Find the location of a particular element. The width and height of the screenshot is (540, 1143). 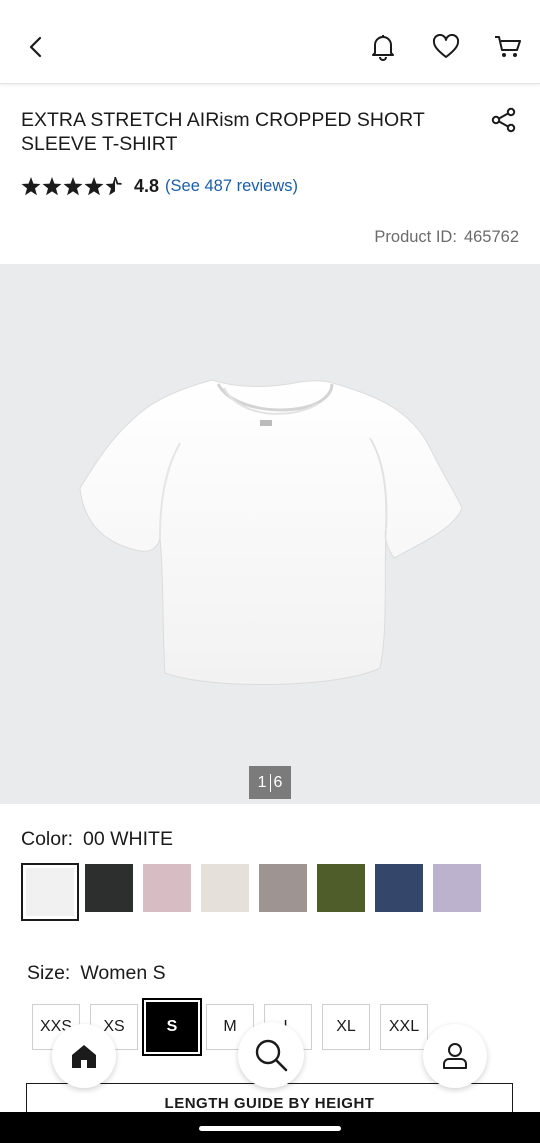

product-id-label: Product ID: is located at coordinates (415, 237).